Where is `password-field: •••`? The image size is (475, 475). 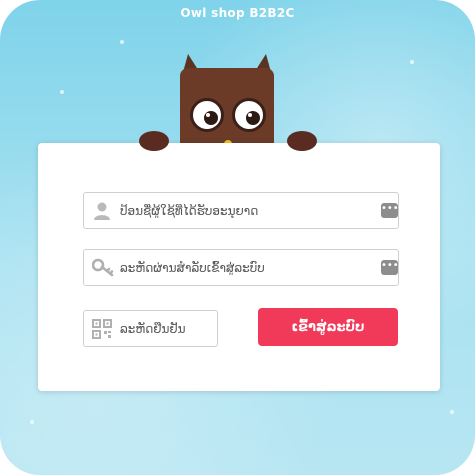 password-field: ••• is located at coordinates (241, 267).